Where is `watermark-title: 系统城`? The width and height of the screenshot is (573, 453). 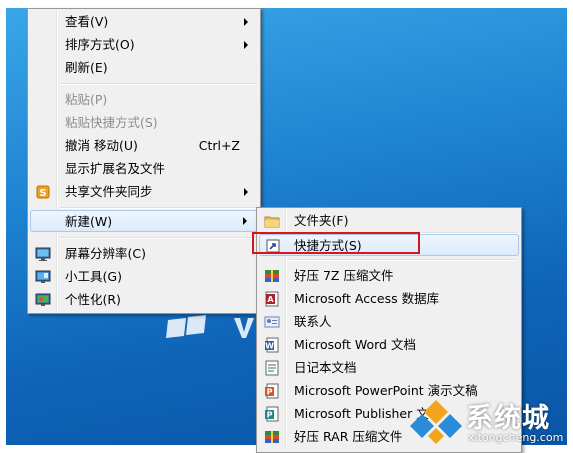 watermark-title: 系统城 is located at coordinates (508, 418).